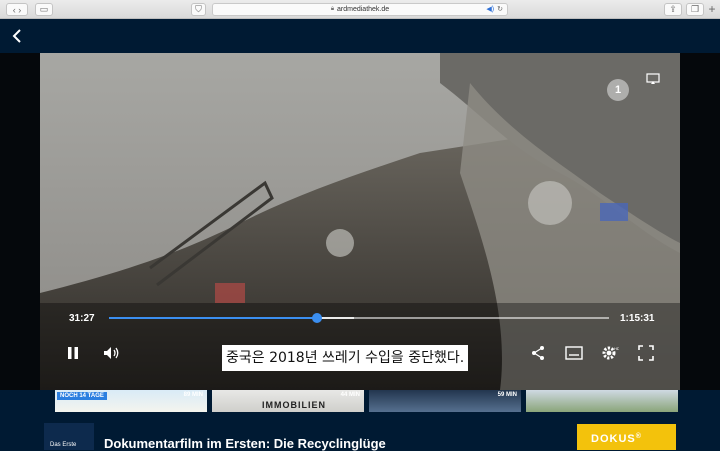  What do you see at coordinates (69, 436) in the screenshot?
I see `channel-logo-tile: Das Erste` at bounding box center [69, 436].